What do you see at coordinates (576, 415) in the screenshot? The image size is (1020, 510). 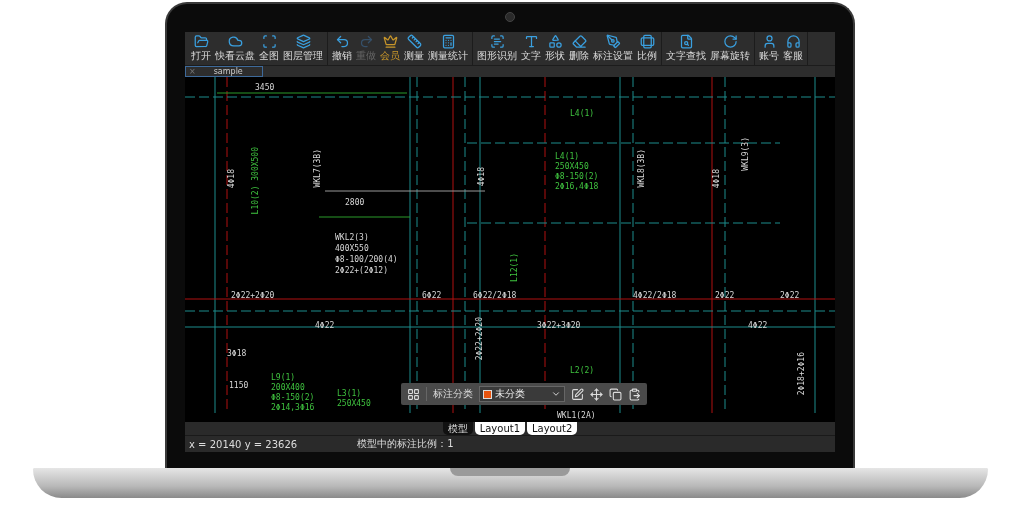 I see `drawing-annotation: WKL1(2A)` at bounding box center [576, 415].